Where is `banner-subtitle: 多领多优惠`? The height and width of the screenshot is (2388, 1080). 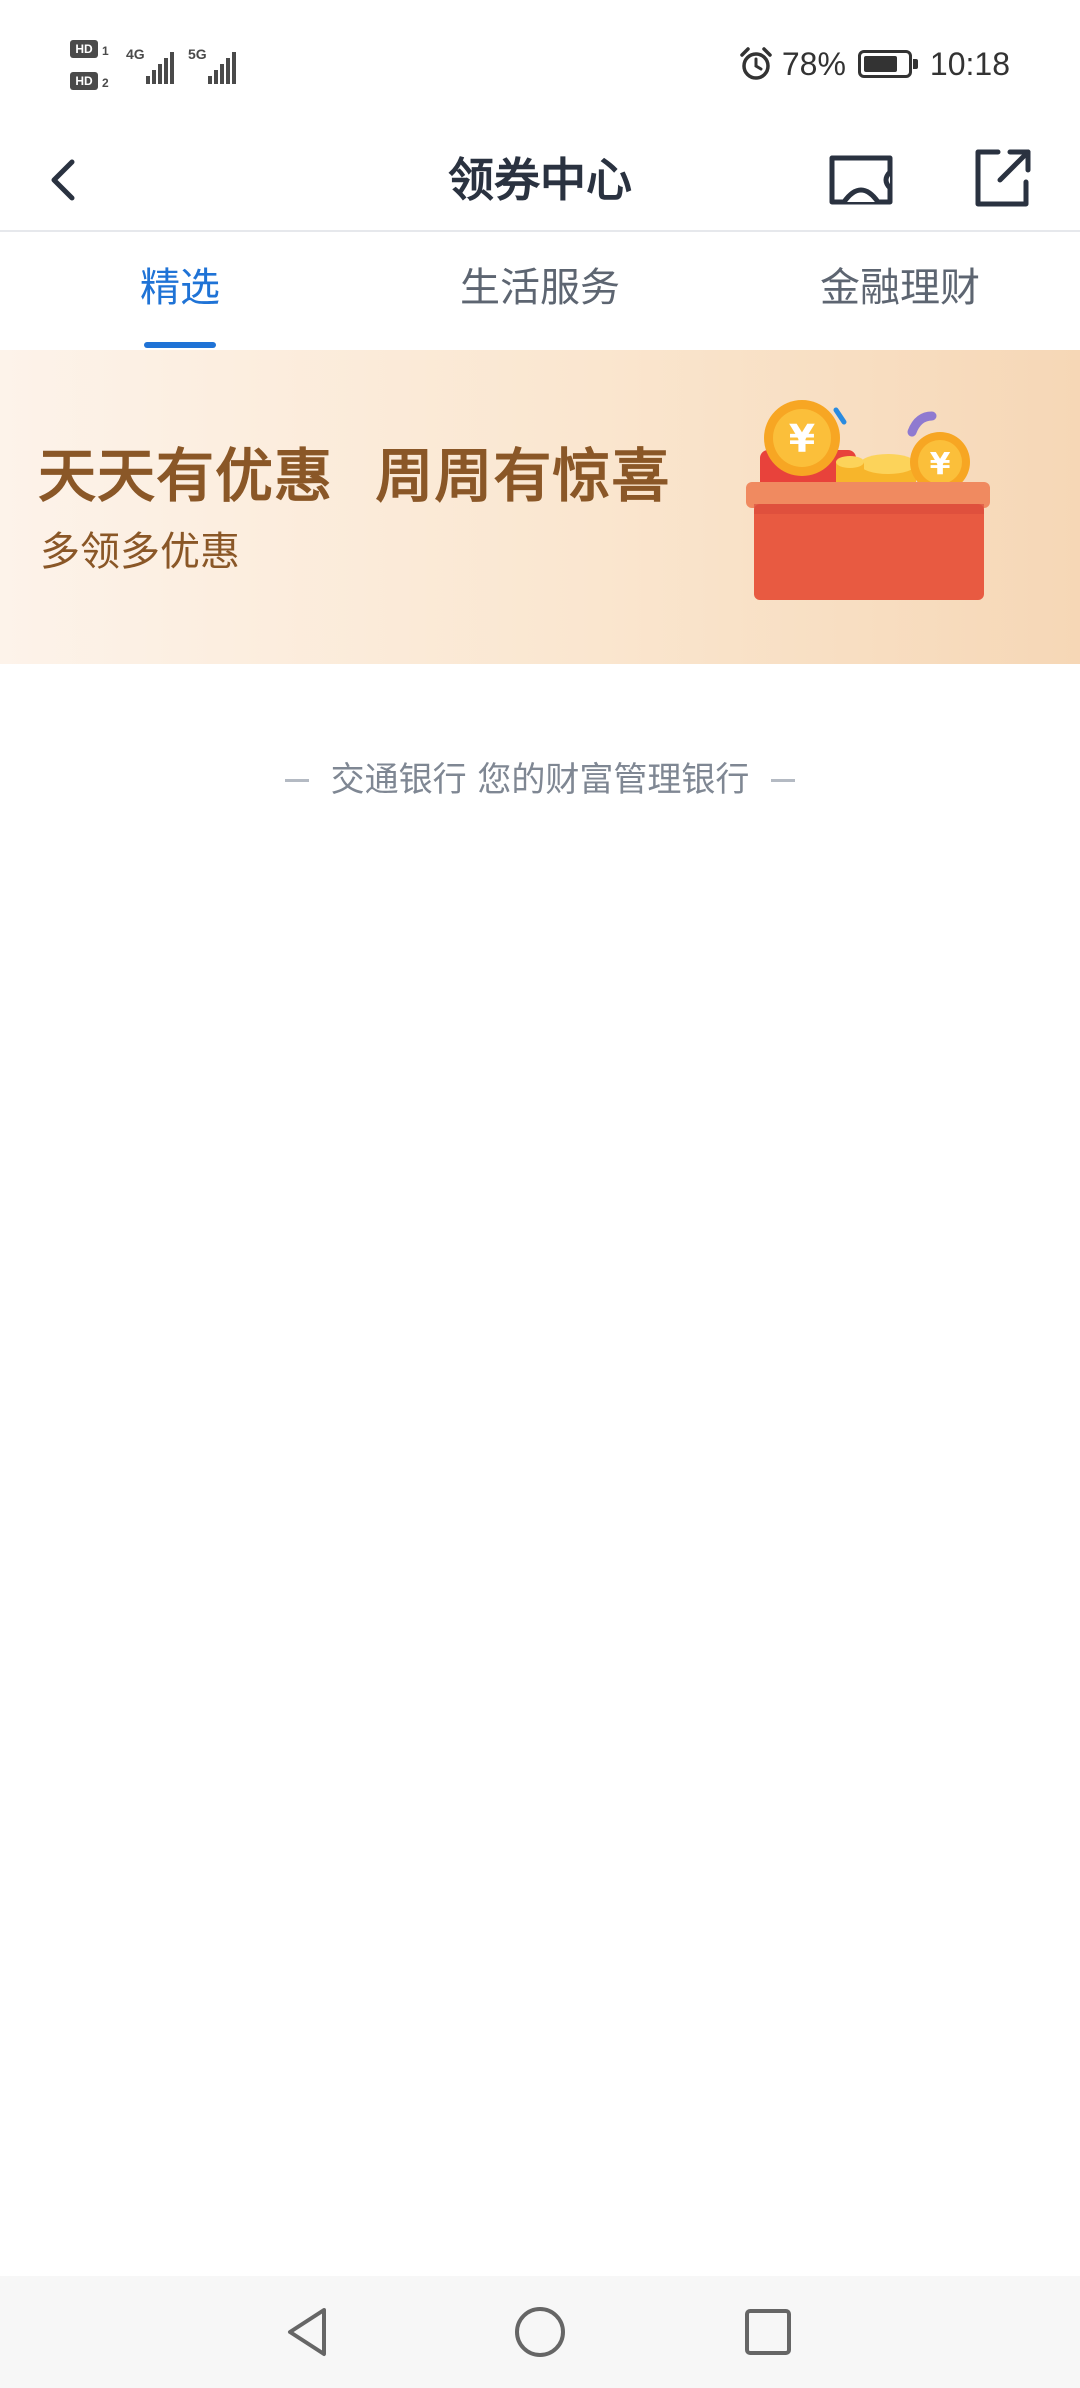
banner-subtitle: 多领多优惠 is located at coordinates (140, 552).